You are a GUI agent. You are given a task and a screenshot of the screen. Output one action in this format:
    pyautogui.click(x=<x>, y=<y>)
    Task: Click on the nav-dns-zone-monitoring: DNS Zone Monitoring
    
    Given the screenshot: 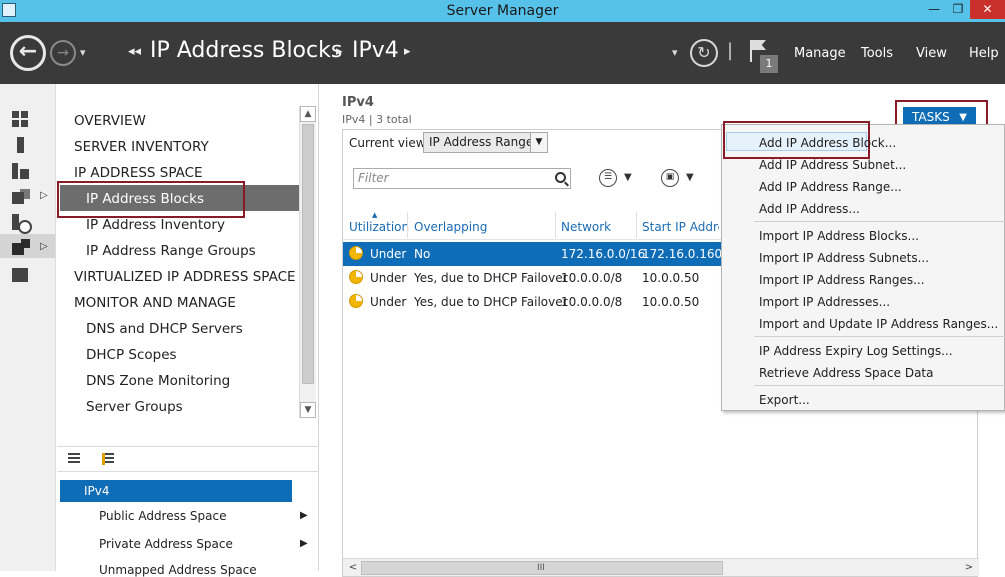 What is the action you would take?
    pyautogui.click(x=158, y=381)
    